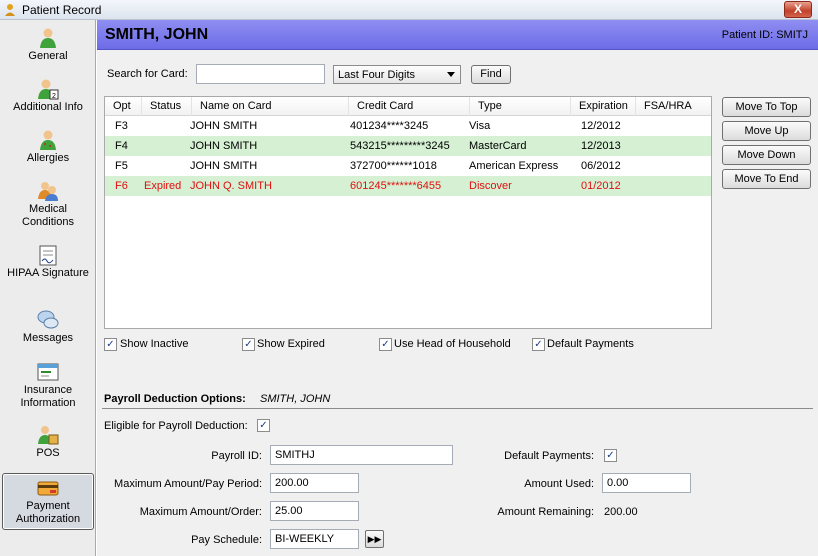  I want to click on cell-expiration: 01/2012, so click(601, 186).